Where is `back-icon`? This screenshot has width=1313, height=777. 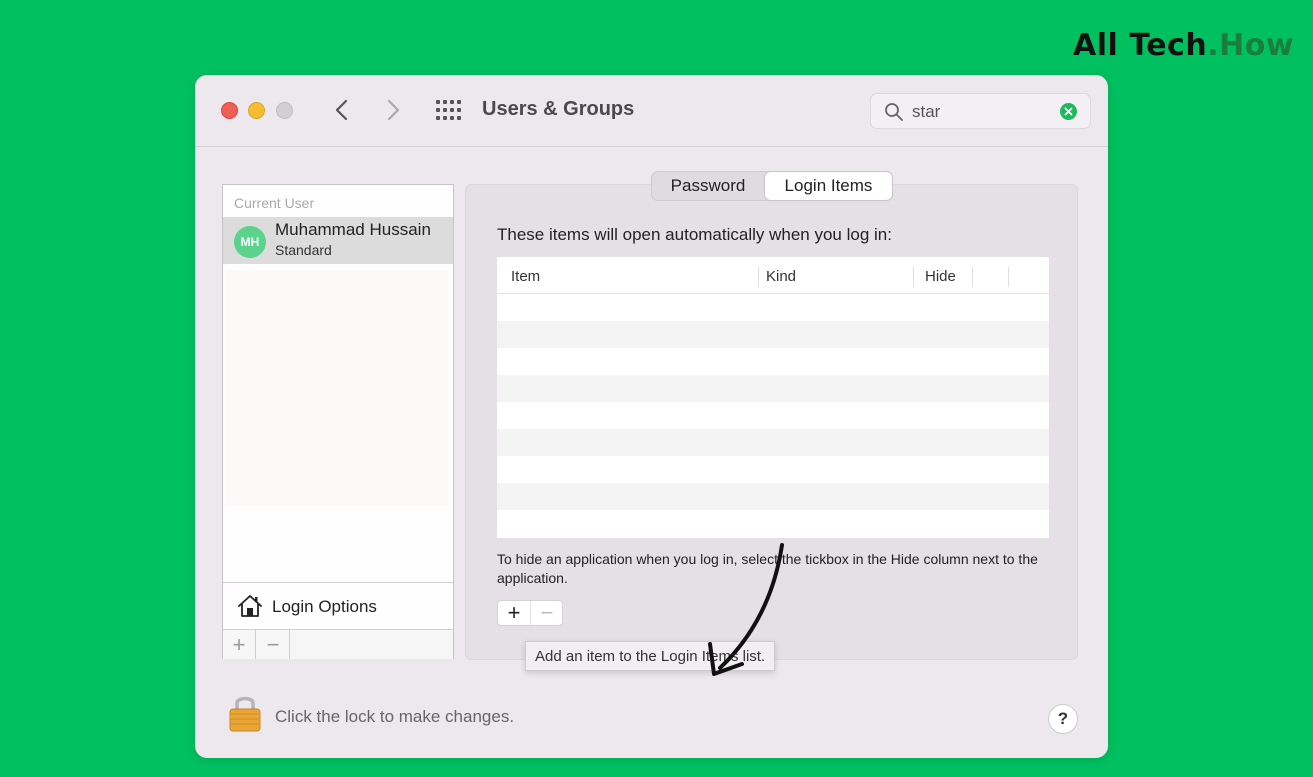 back-icon is located at coordinates (341, 110).